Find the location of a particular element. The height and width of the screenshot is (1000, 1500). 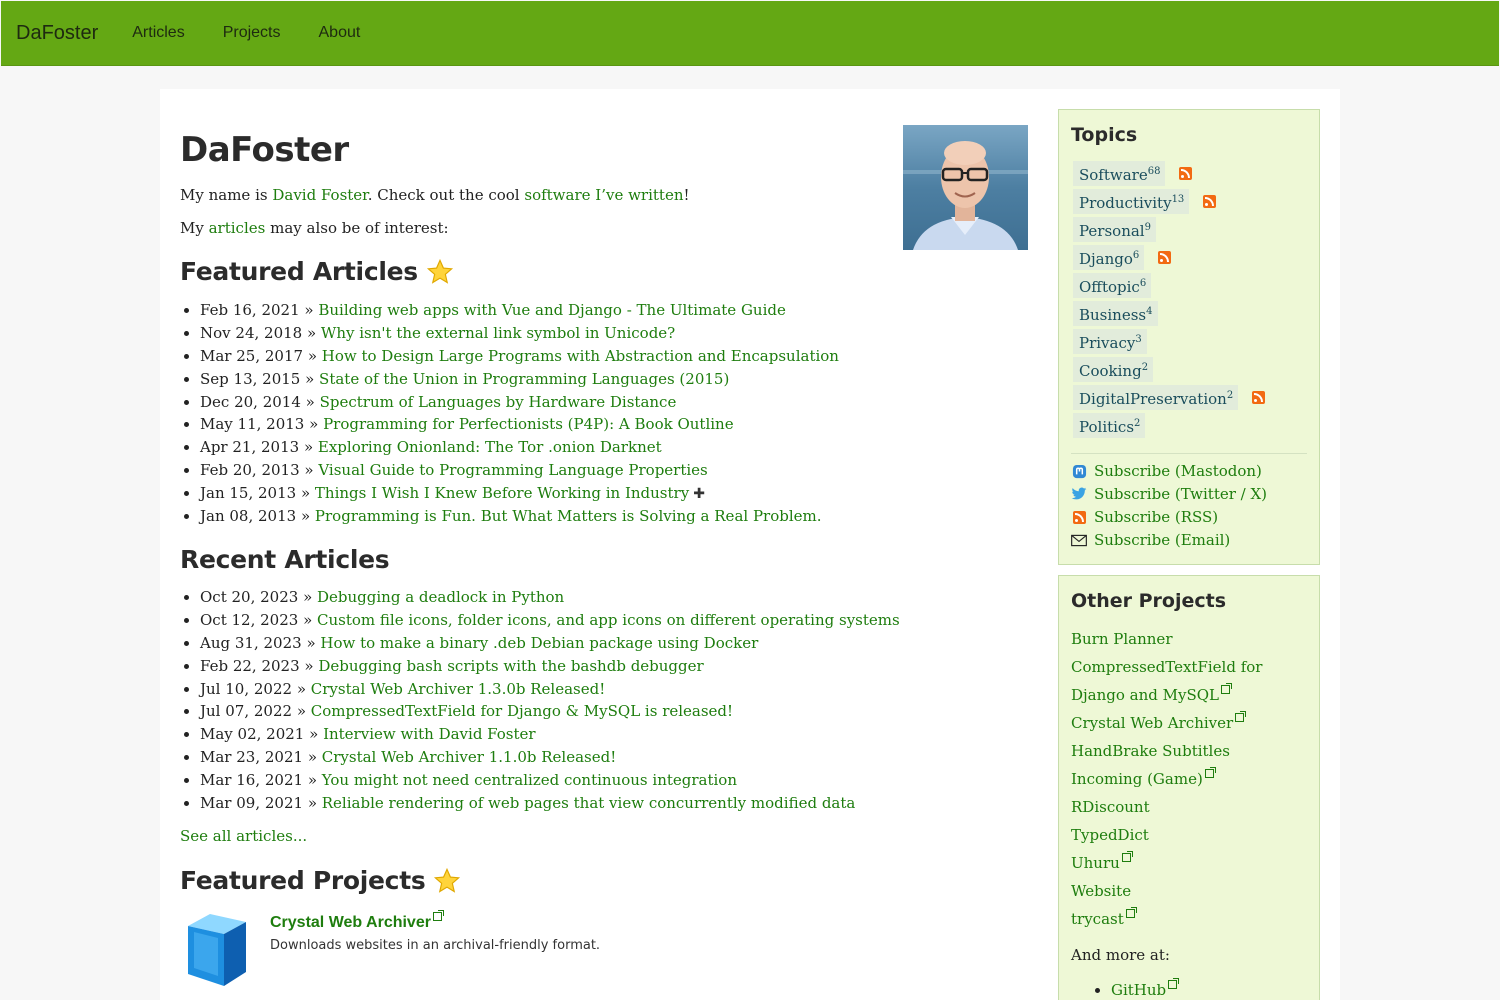

topic-name: Offtopic is located at coordinates (1109, 286).